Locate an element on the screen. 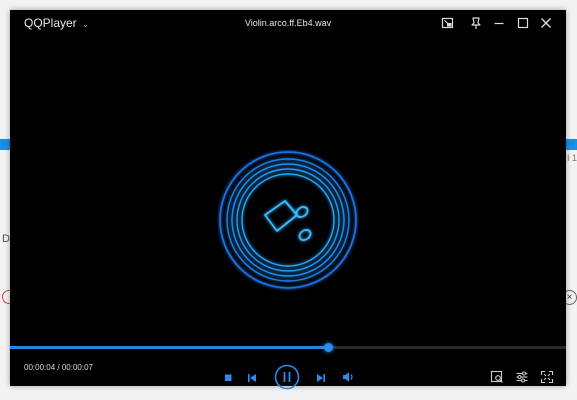 The height and width of the screenshot is (400, 577). next-button is located at coordinates (321, 380).